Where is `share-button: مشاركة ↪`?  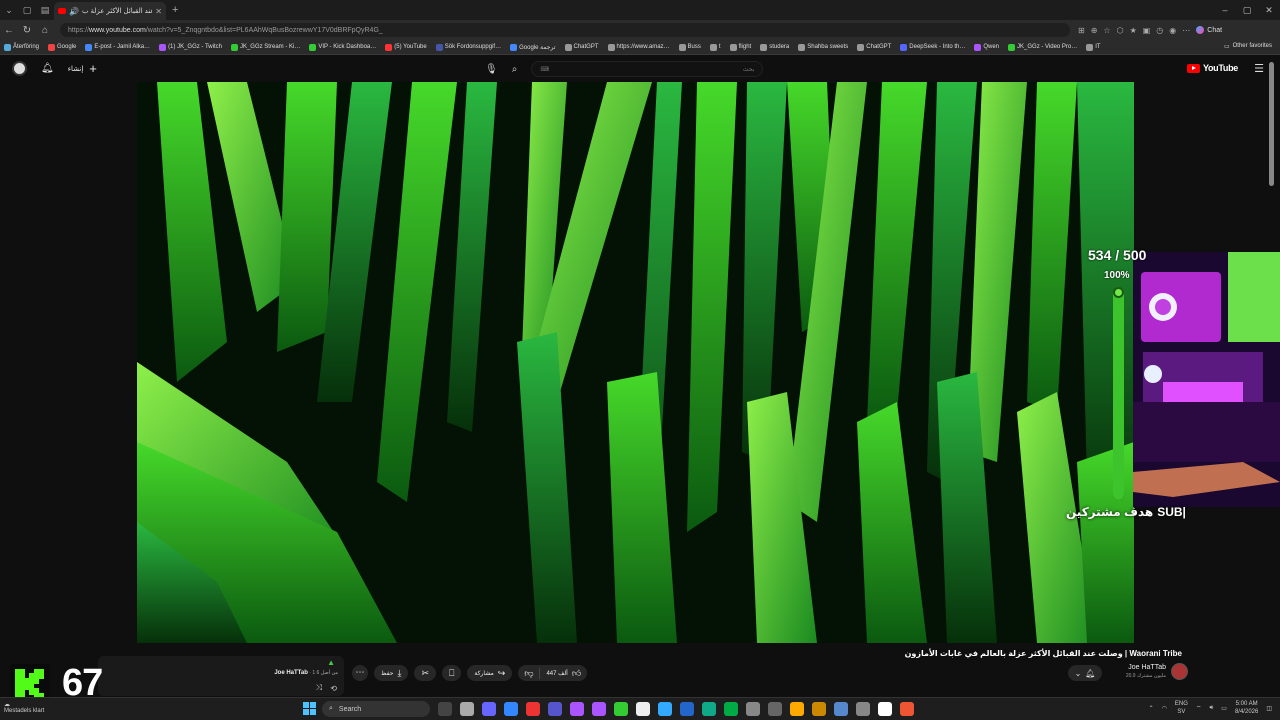
share-button: مشاركة ↪ is located at coordinates (490, 673).